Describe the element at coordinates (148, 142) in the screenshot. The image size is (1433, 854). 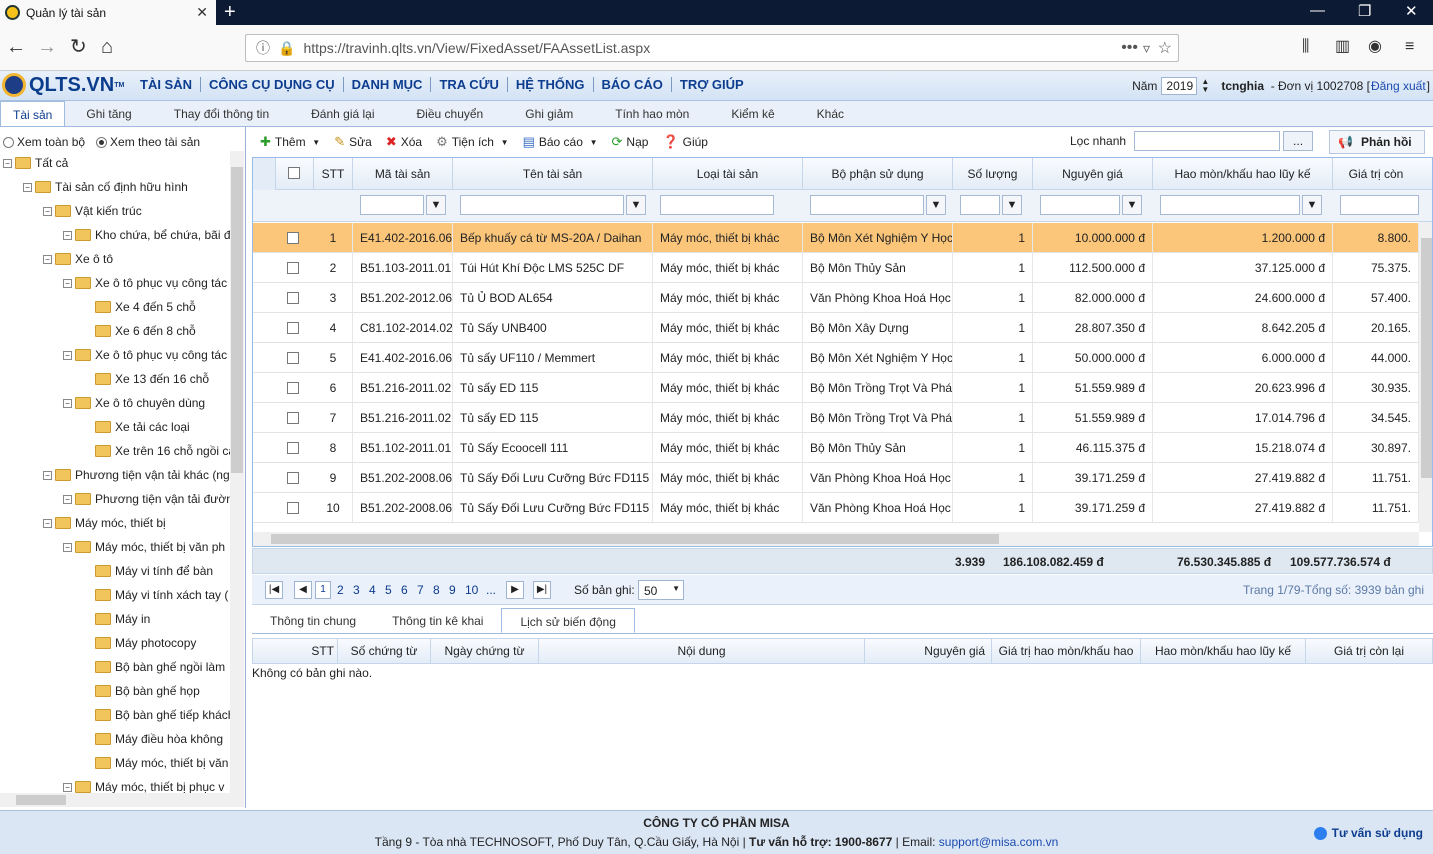
I see `view-by-asset-radio: Xem theo tài sản` at that location.